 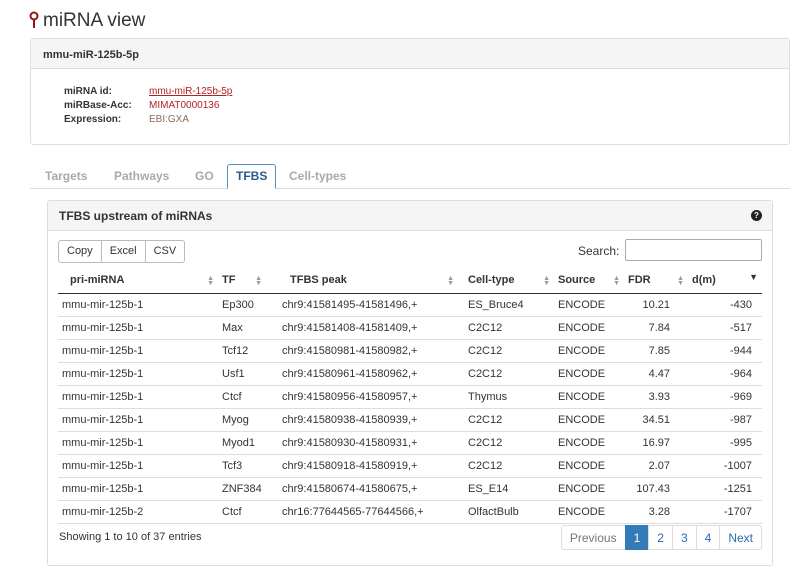 I want to click on tab-cell-types: Cell-types, so click(x=317, y=176).